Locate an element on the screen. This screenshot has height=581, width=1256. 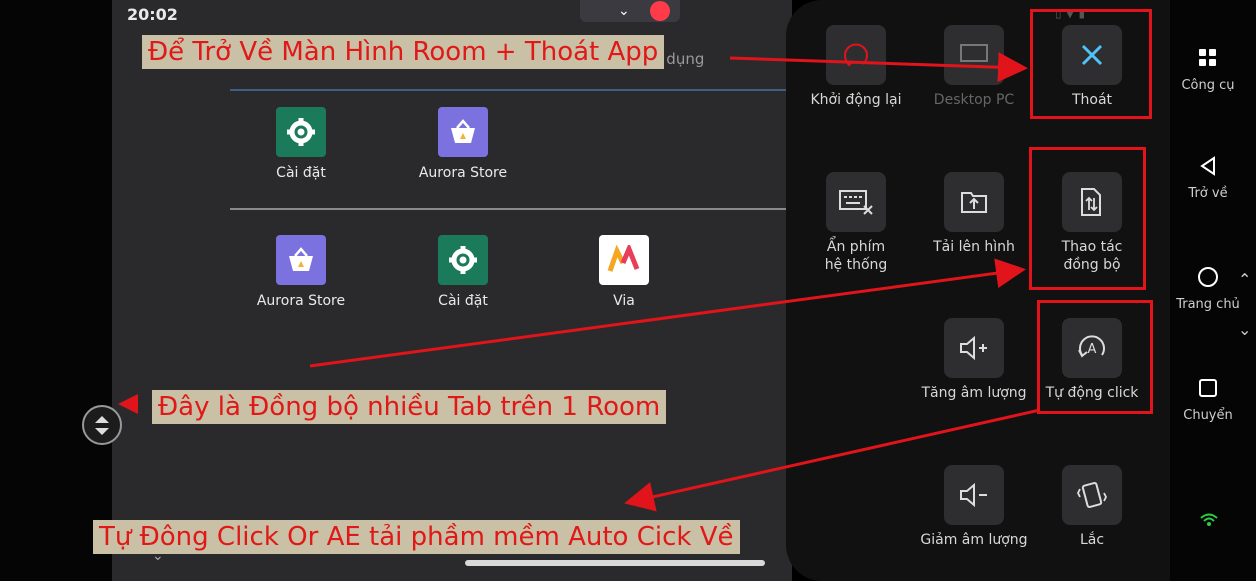
arrow-to-sync is located at coordinates (667, 313).